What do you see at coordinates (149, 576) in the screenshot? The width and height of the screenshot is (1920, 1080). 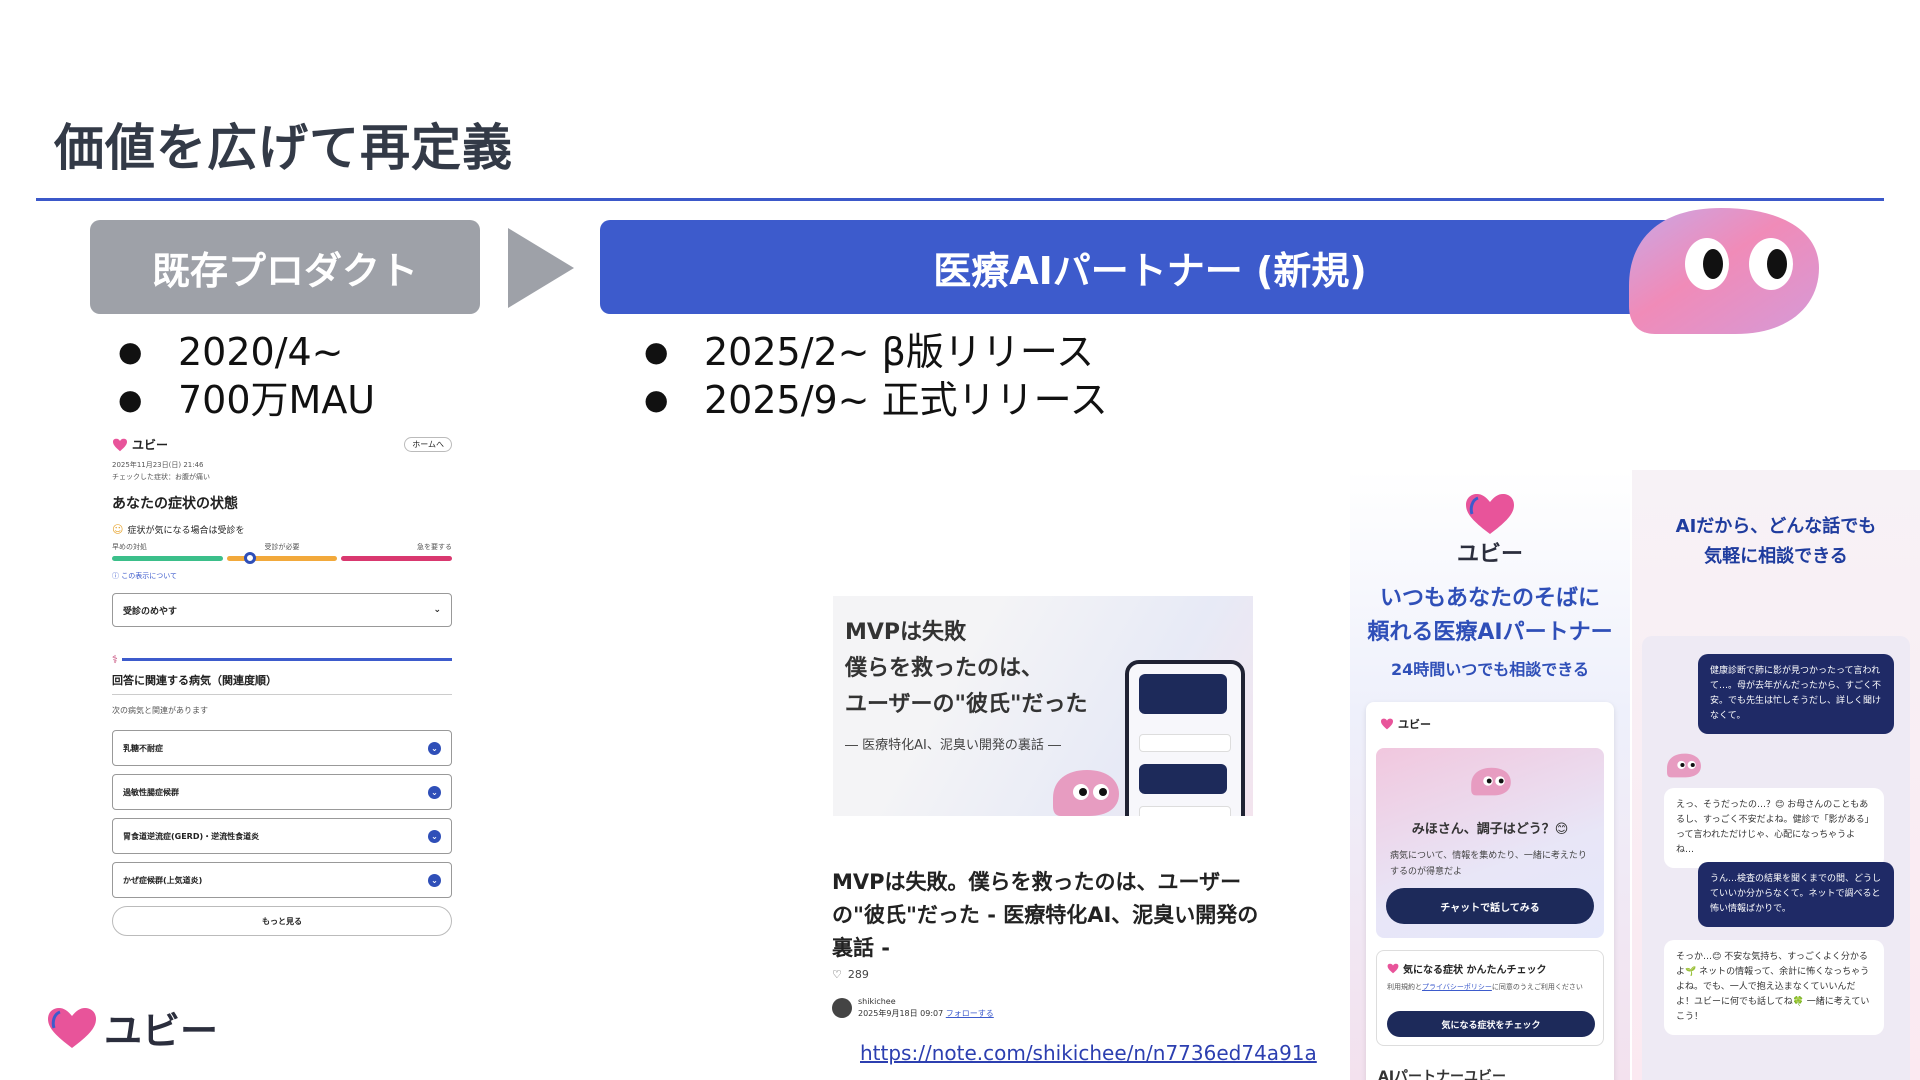 I see `about-display-link: この表示について` at bounding box center [149, 576].